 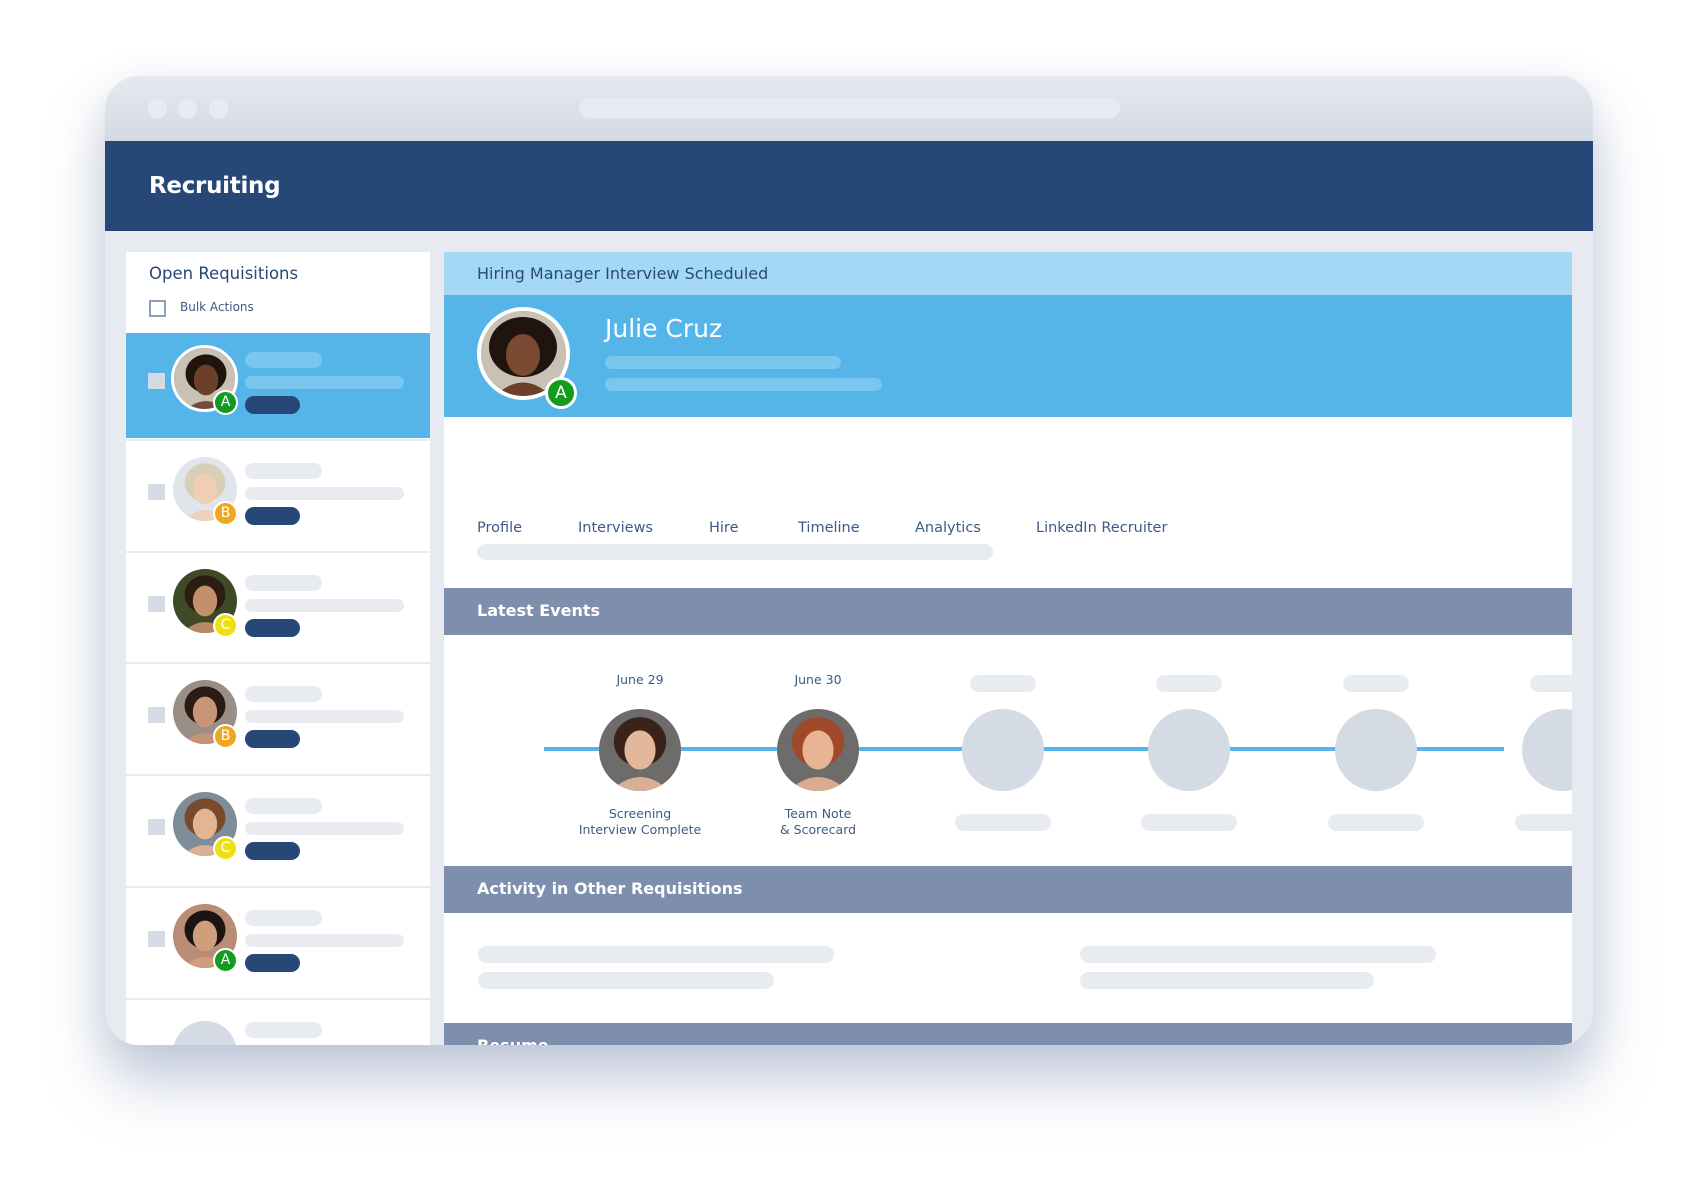 What do you see at coordinates (1008, 889) in the screenshot?
I see `activity-header: Activity in Other Requisitions` at bounding box center [1008, 889].